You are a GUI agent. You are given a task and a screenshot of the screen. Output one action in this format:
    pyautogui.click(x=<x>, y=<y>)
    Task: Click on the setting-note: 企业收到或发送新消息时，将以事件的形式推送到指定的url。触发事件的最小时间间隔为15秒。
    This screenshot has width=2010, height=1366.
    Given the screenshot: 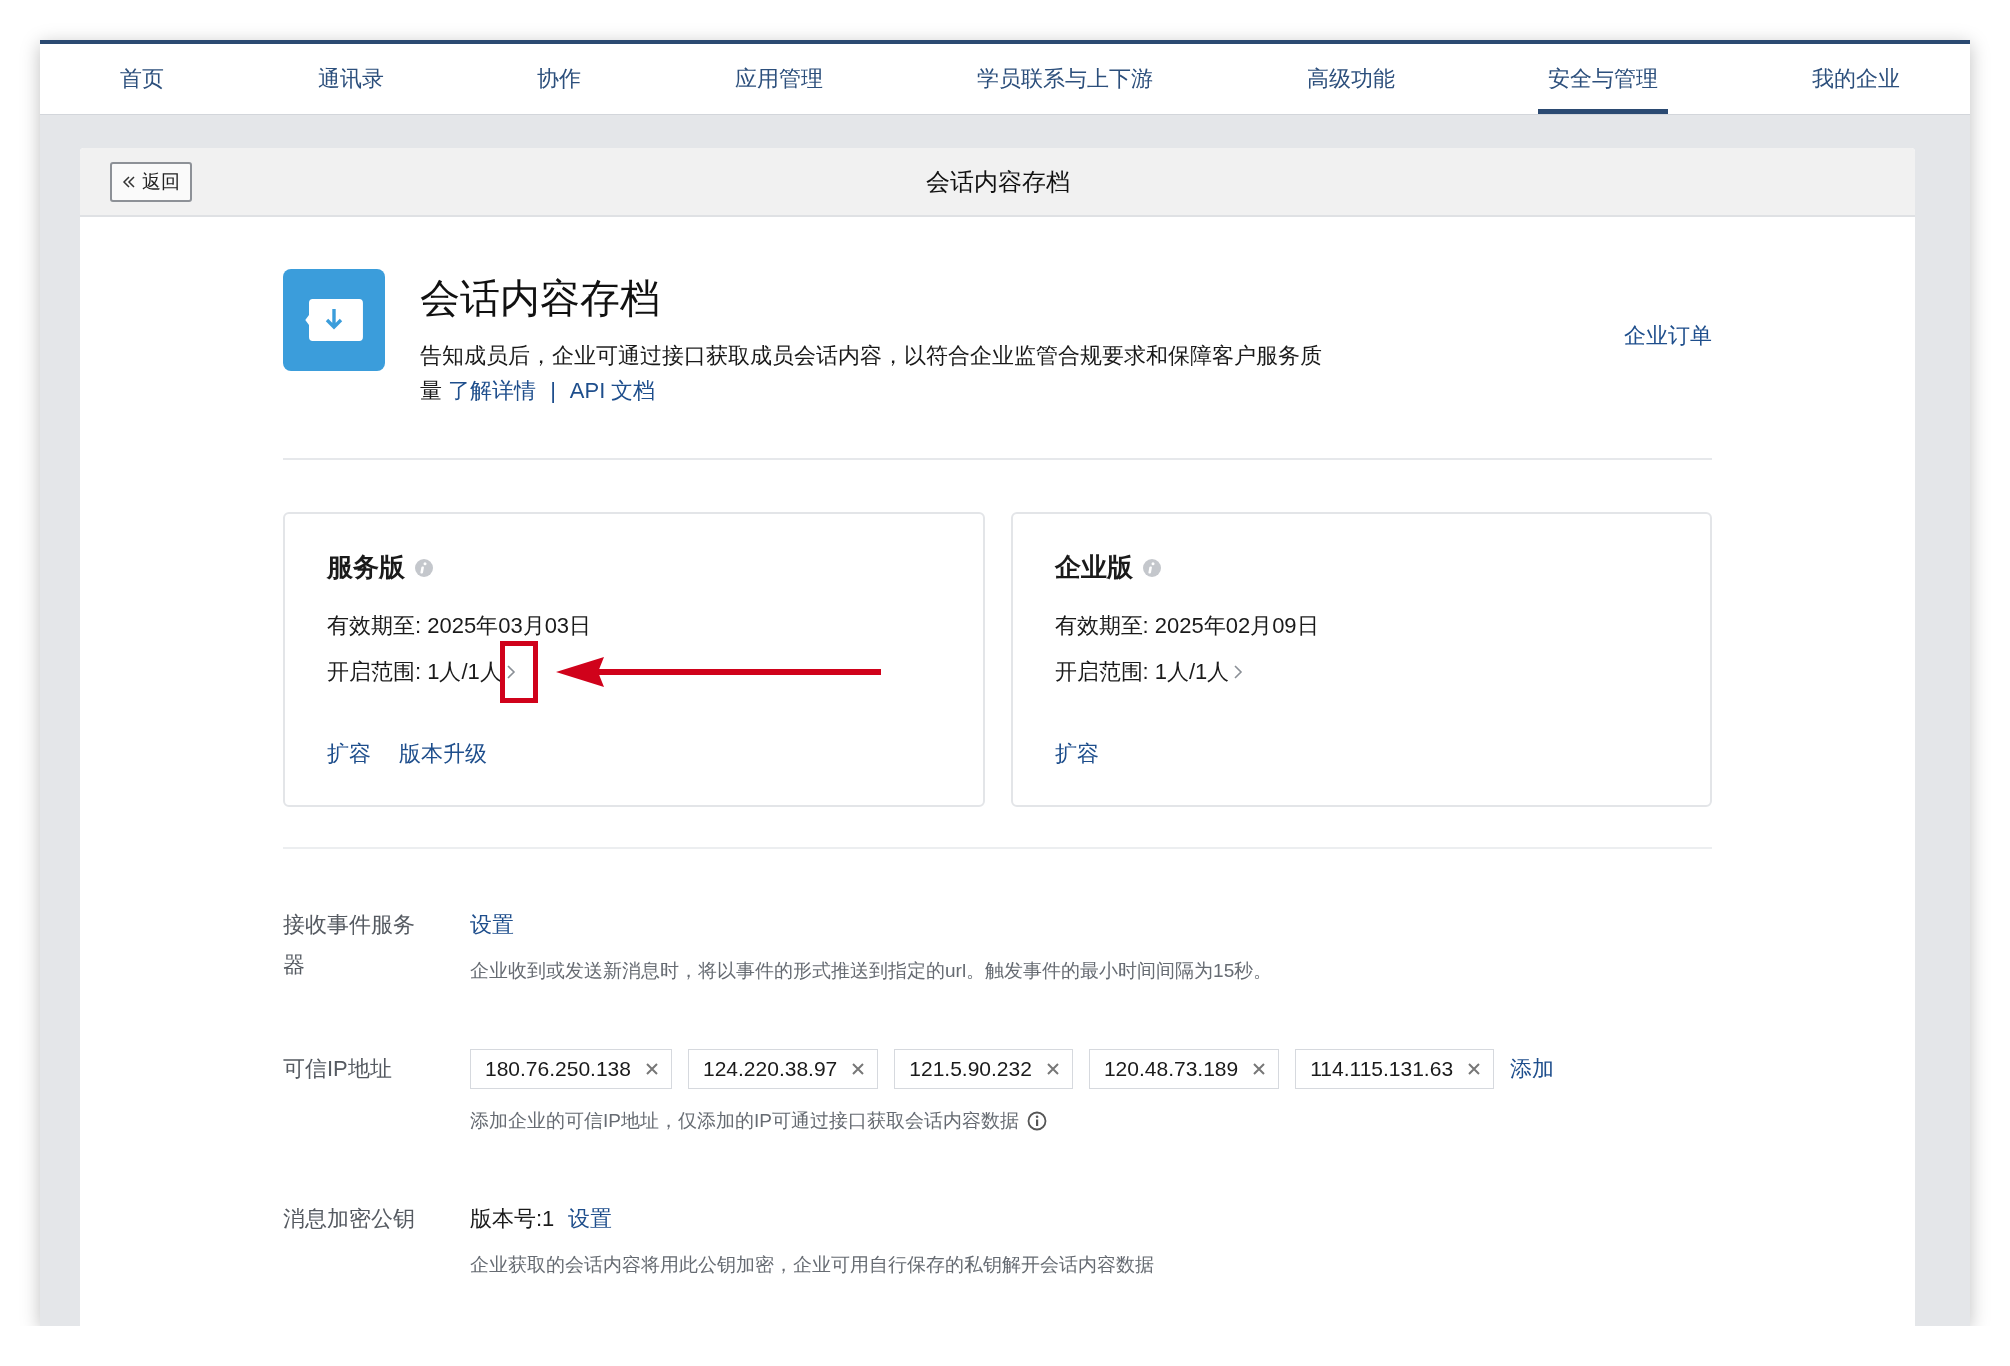 What is the action you would take?
    pyautogui.click(x=871, y=971)
    